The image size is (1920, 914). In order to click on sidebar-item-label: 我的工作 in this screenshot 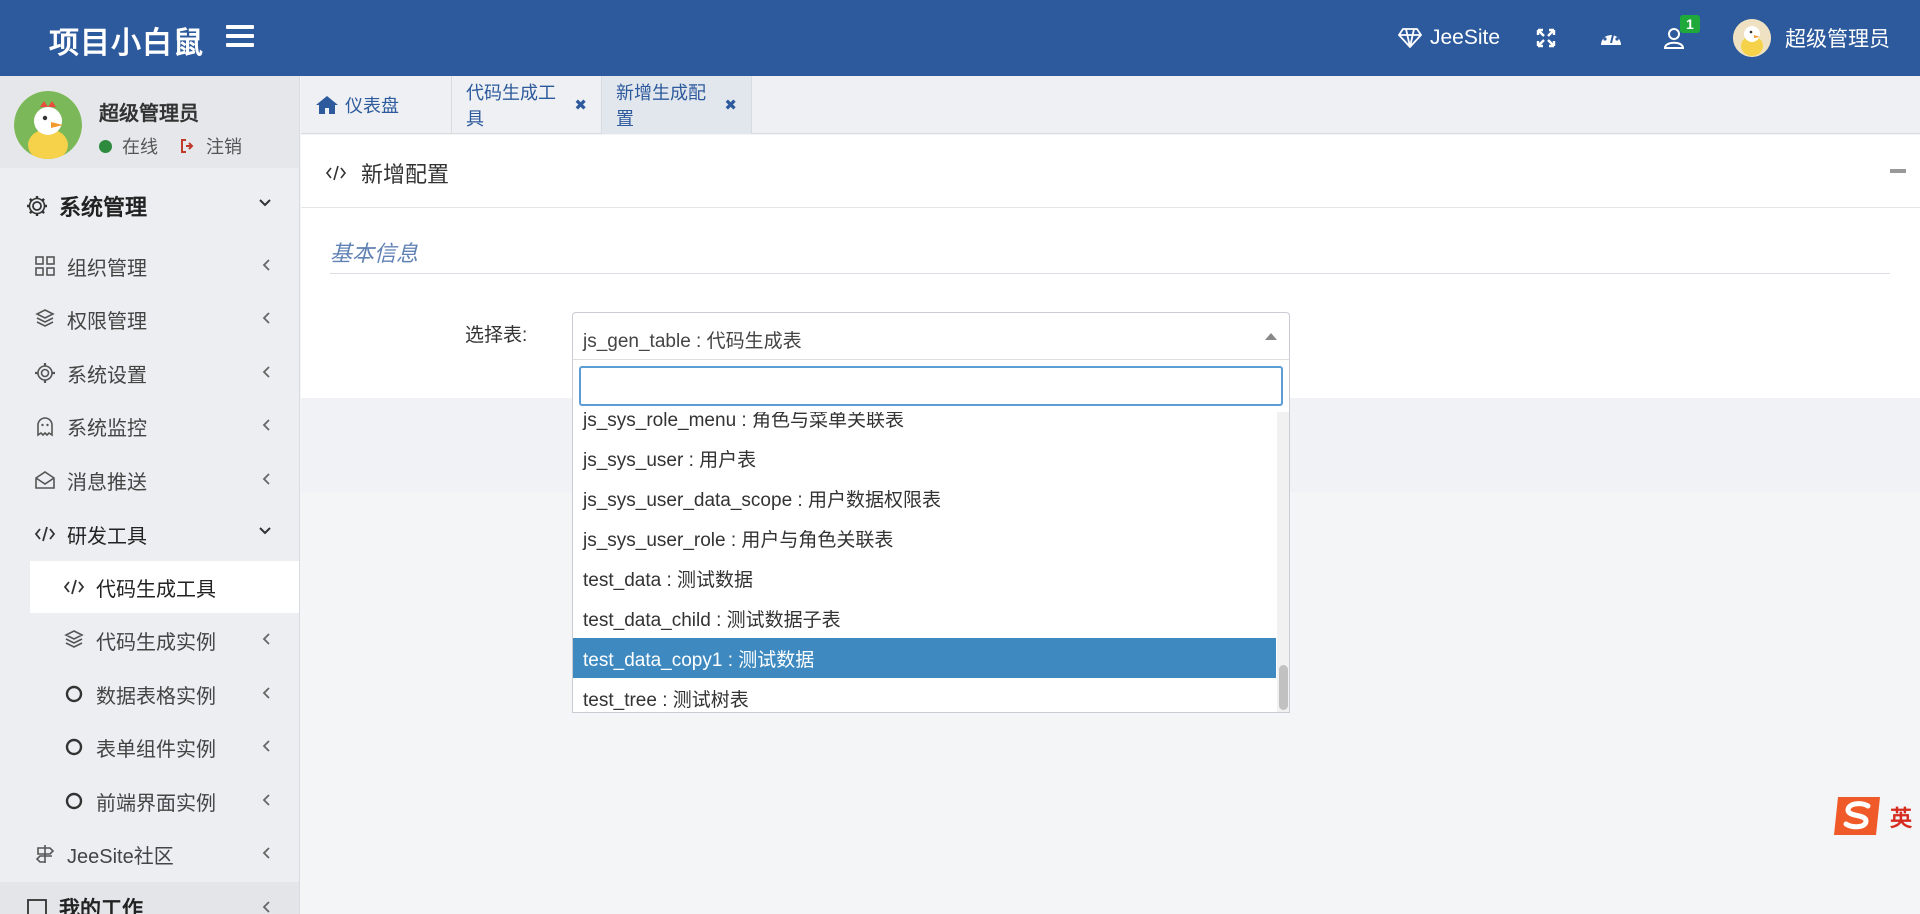, I will do `click(101, 906)`.